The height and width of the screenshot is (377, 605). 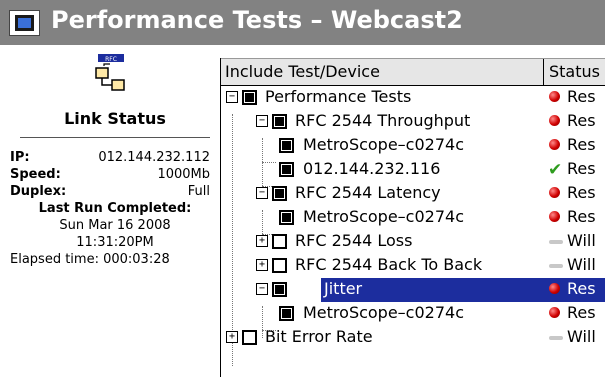 I want to click on tree-row-loss: + RFC 2544 Loss Will, so click(x=413, y=242).